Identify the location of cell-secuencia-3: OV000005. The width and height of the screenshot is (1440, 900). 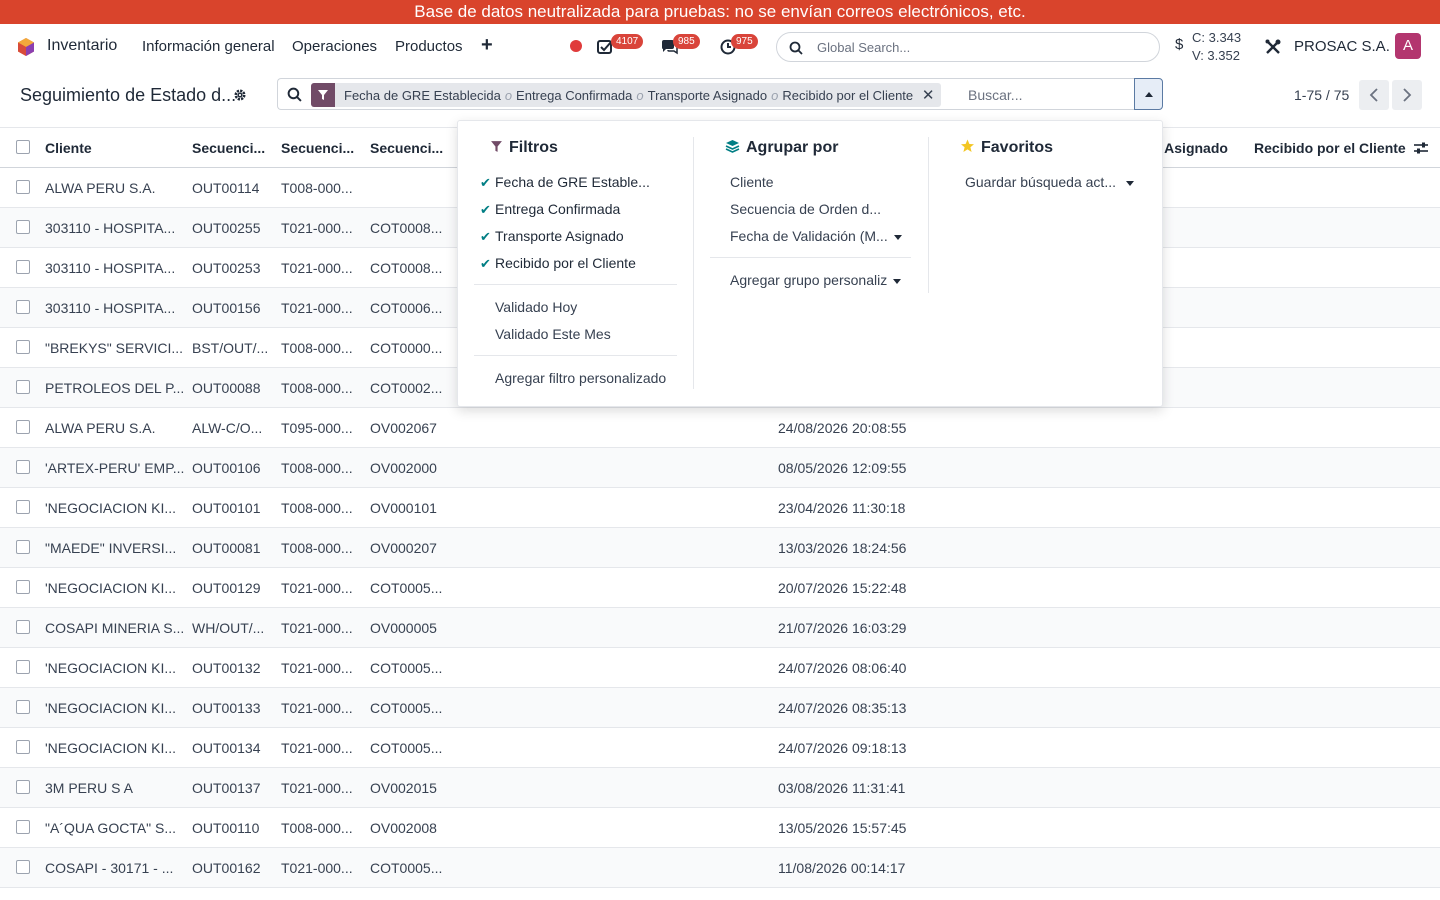
(403, 628).